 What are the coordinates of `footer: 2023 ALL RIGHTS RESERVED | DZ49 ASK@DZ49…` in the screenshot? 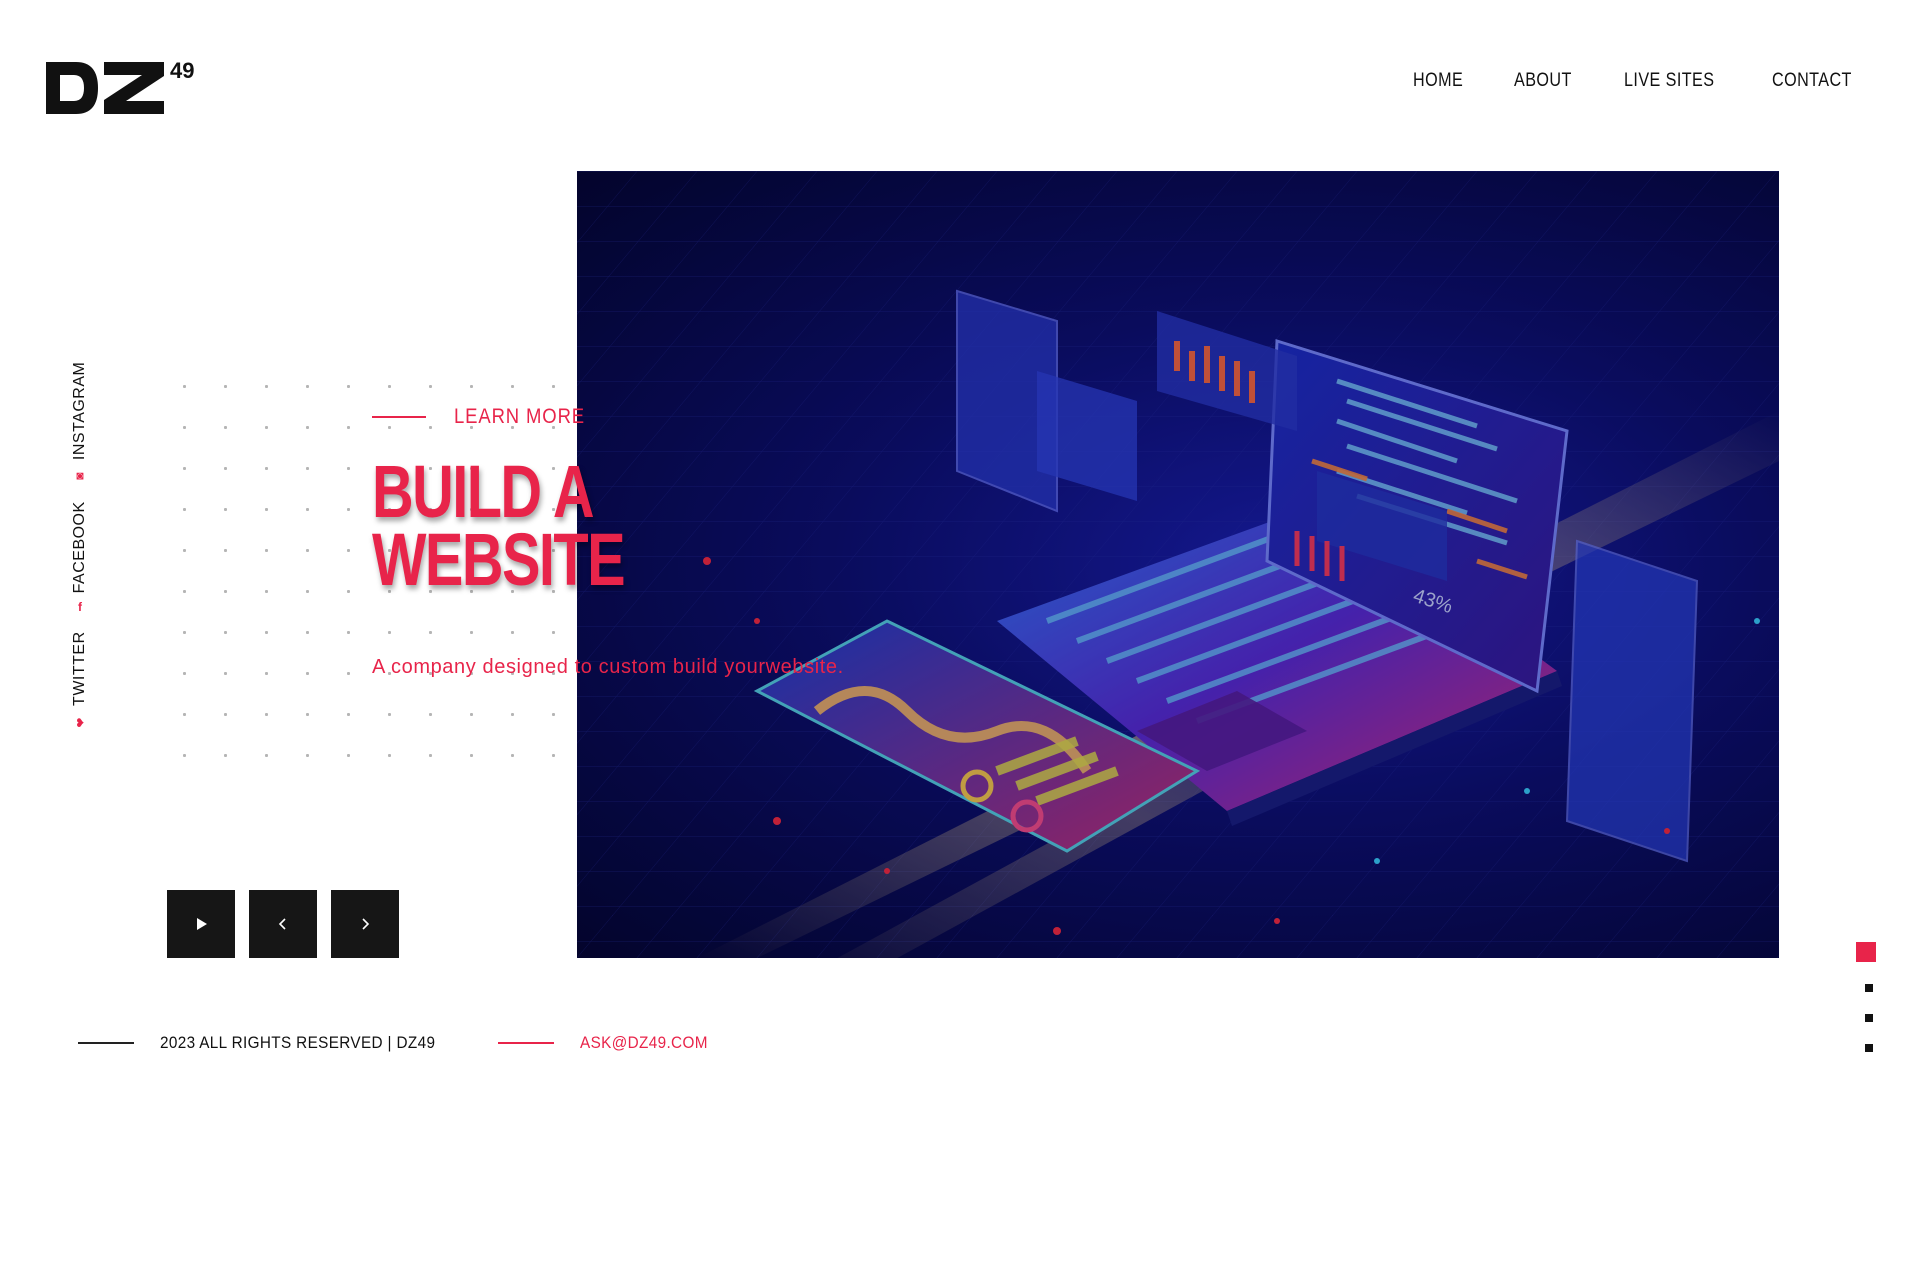 It's located at (400, 1043).